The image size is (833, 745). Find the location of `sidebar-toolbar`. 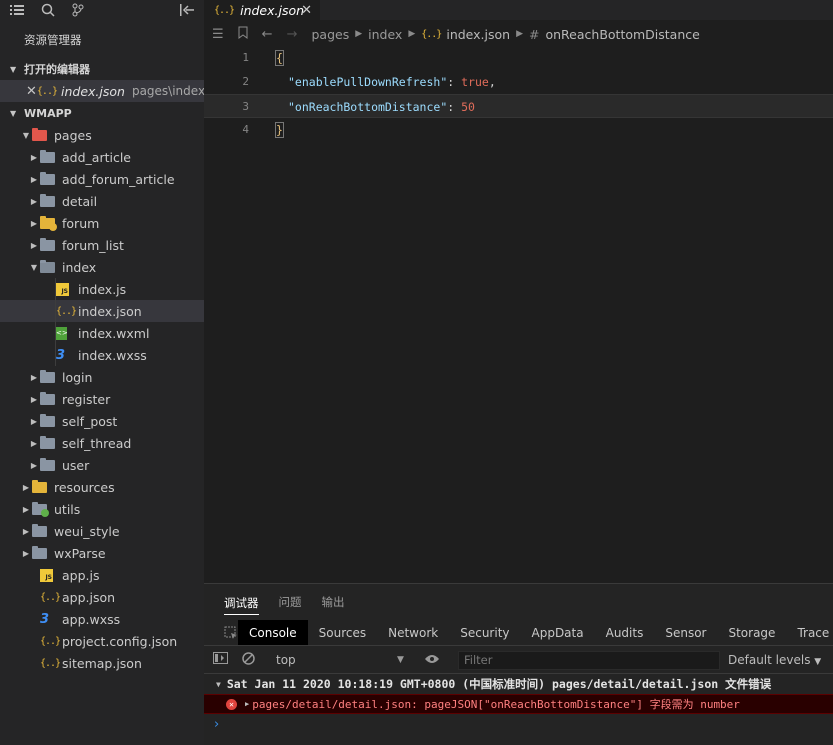

sidebar-toolbar is located at coordinates (102, 10).